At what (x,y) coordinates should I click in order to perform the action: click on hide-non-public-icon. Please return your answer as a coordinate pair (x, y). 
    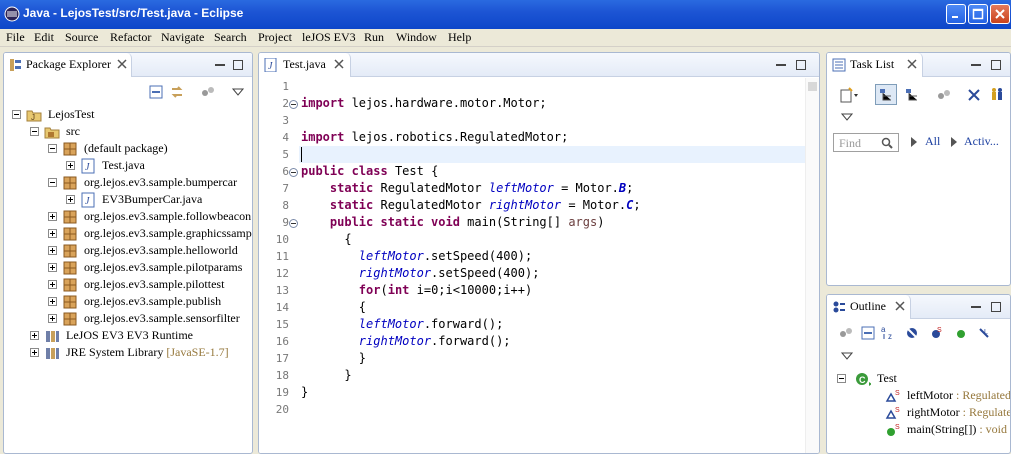
    Looking at the image, I should click on (961, 334).